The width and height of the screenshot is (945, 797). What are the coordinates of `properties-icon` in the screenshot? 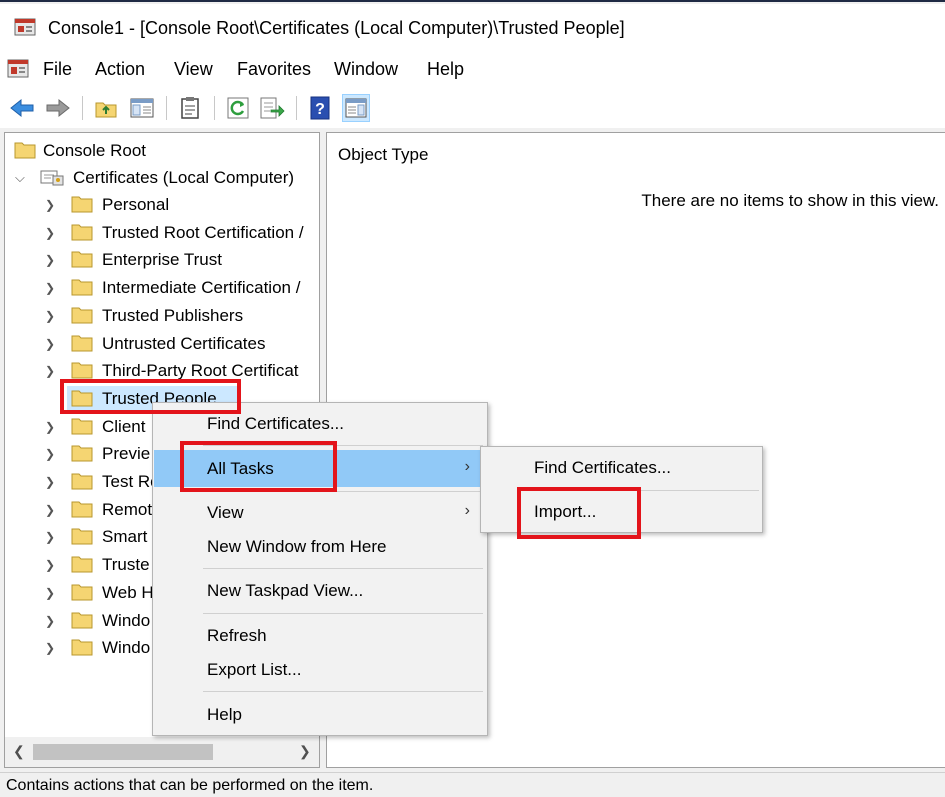 It's located at (190, 108).